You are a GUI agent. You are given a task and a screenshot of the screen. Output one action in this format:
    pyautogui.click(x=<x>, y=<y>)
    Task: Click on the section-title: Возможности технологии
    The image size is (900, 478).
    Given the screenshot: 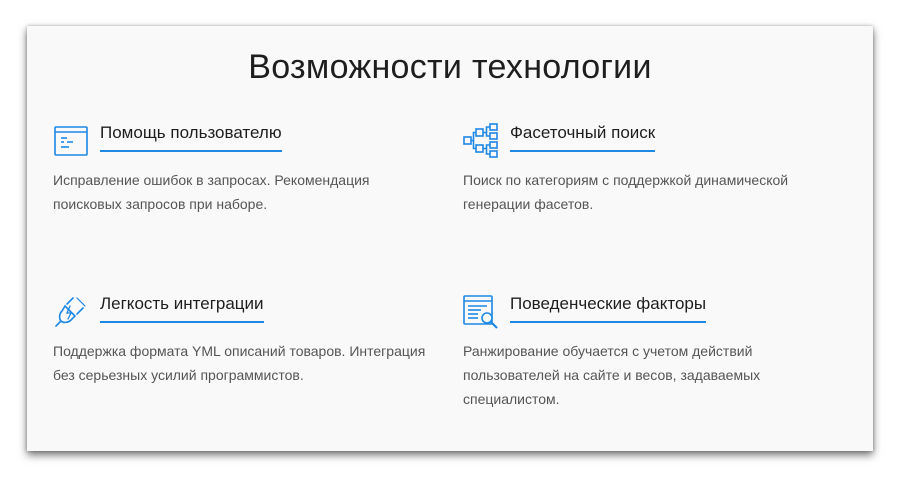 What is the action you would take?
    pyautogui.click(x=450, y=67)
    